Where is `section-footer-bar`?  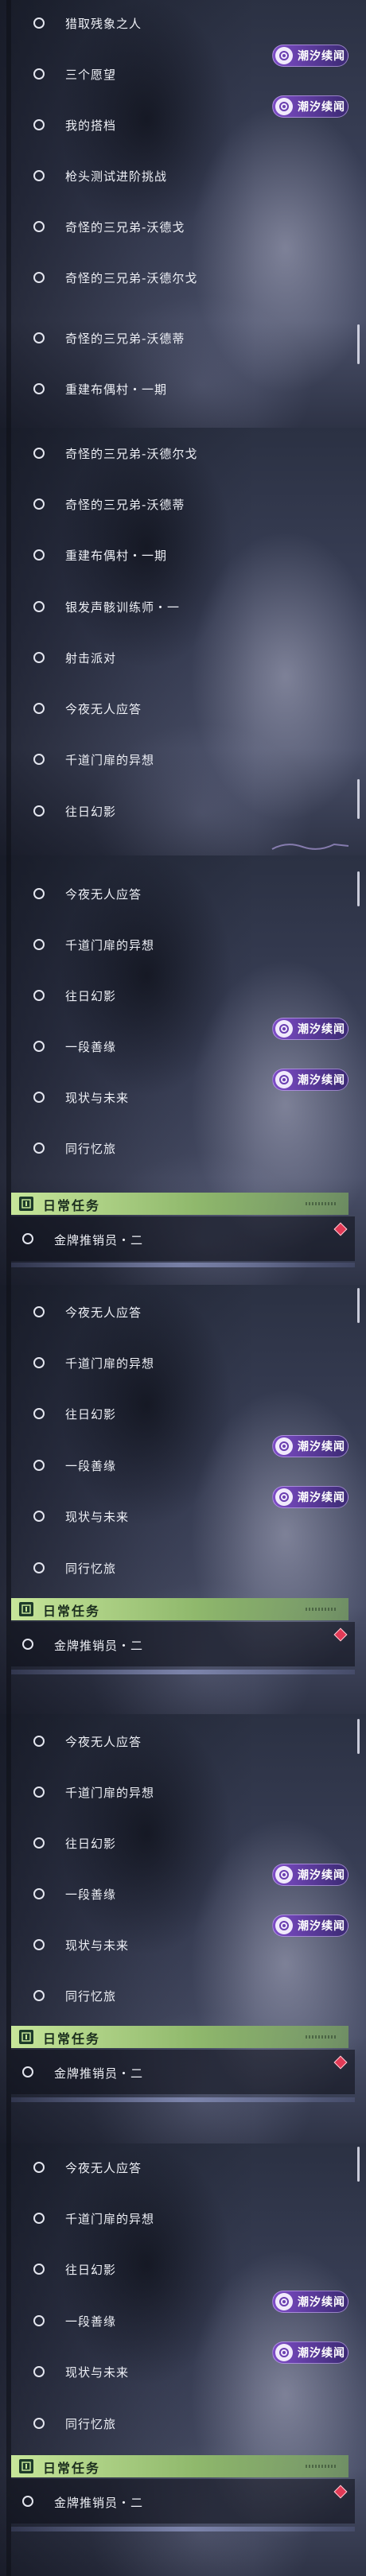 section-footer-bar is located at coordinates (183, 2099).